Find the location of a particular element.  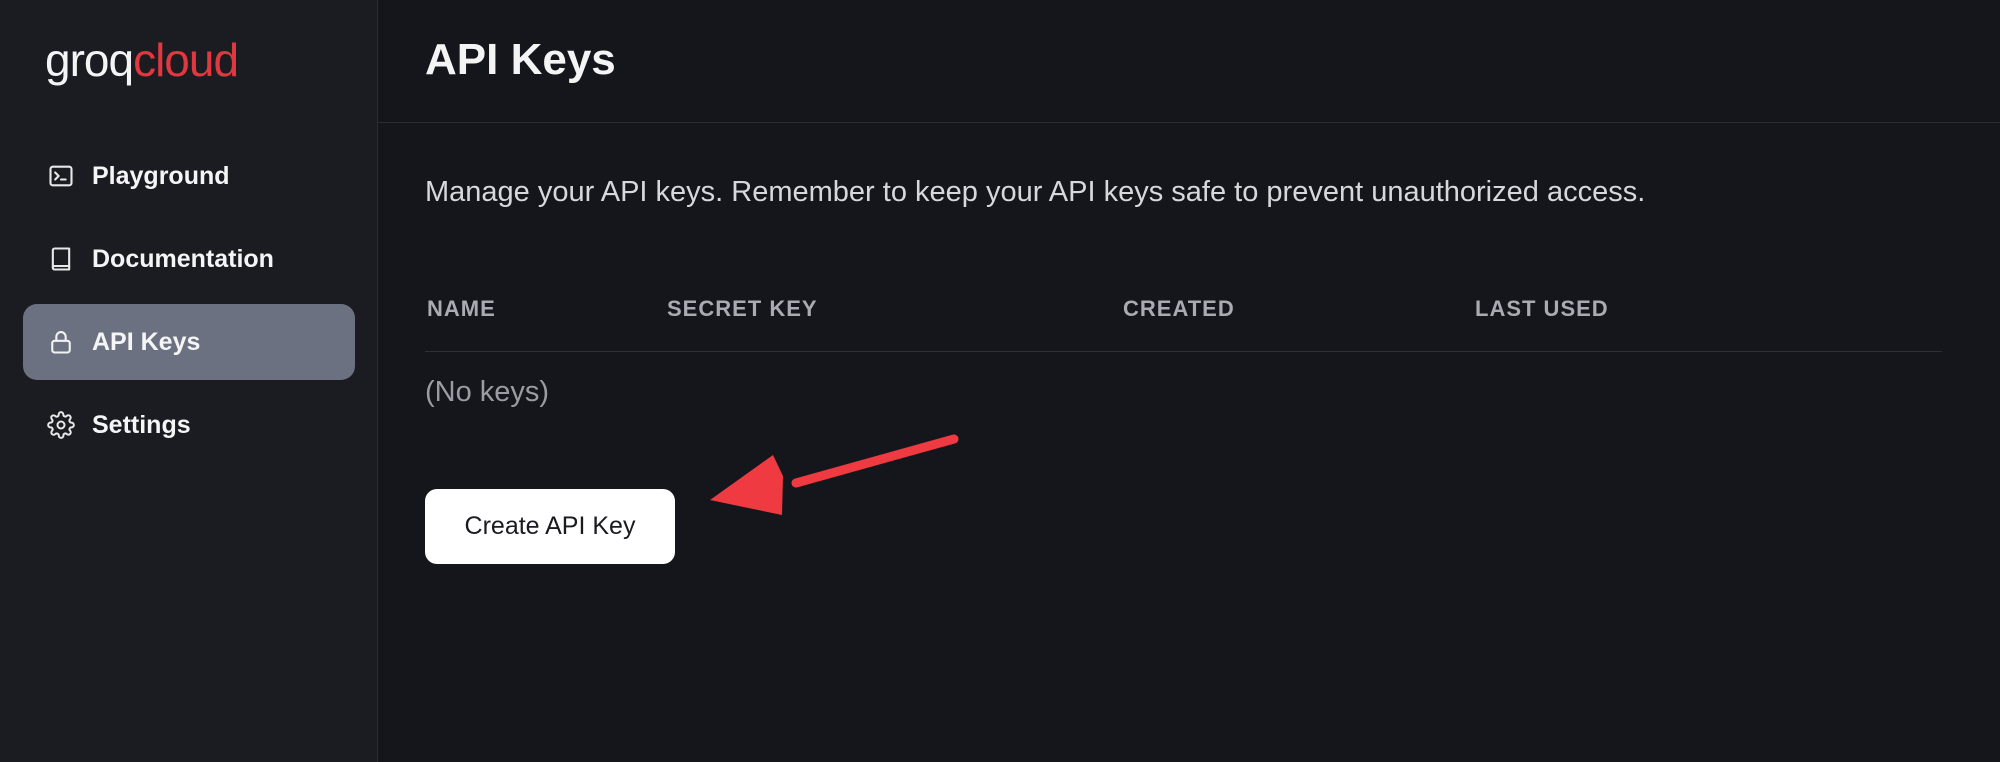

column-header-last-used: LAST USED is located at coordinates (1542, 309).